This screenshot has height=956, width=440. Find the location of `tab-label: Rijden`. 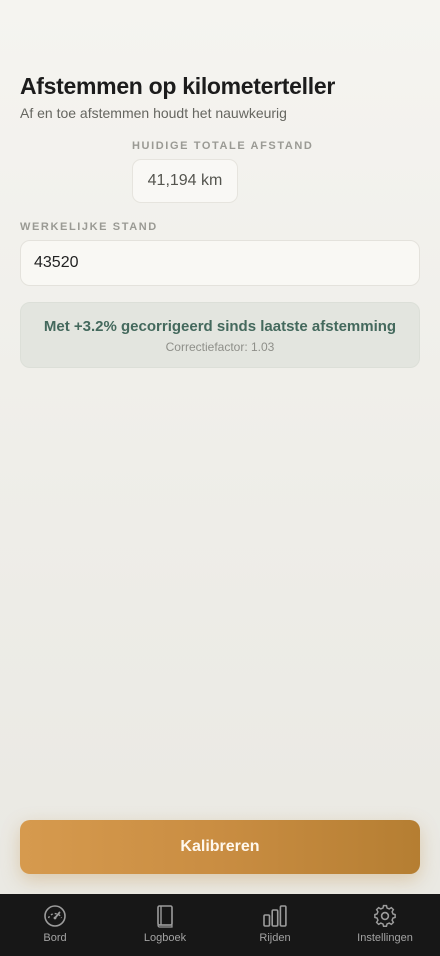

tab-label: Rijden is located at coordinates (275, 938).